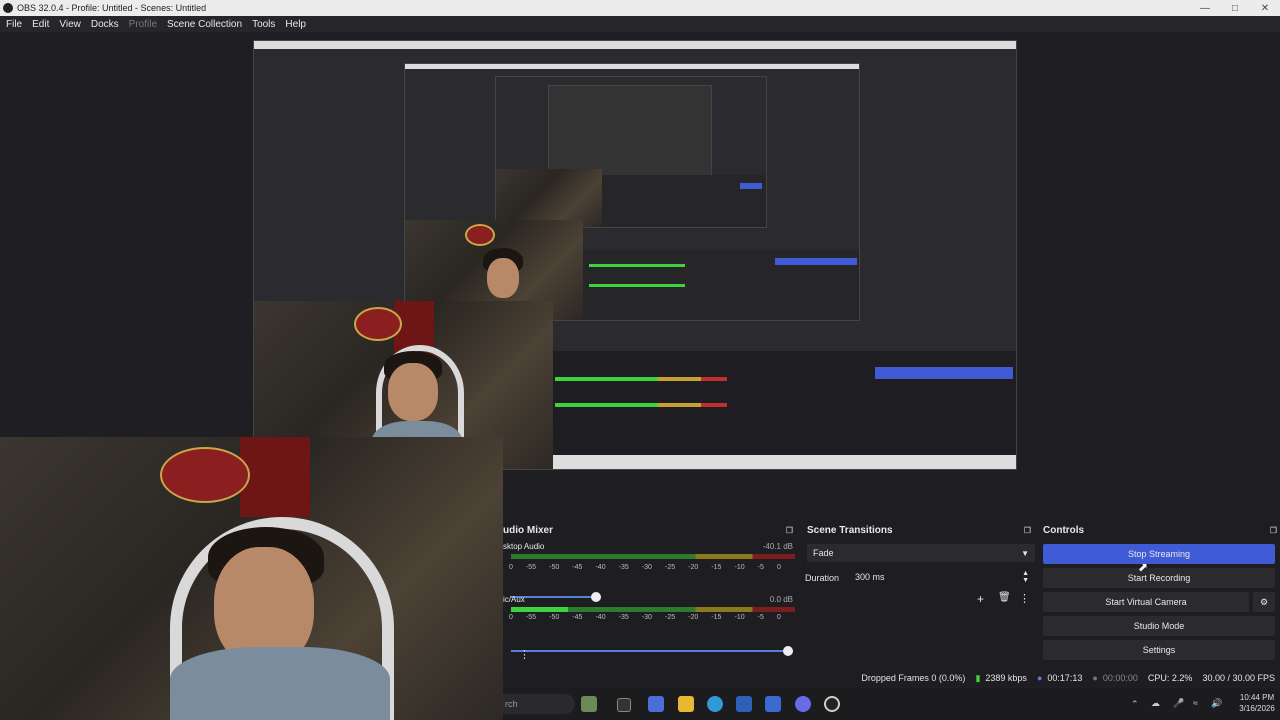 This screenshot has width=1280, height=720. What do you see at coordinates (1135, 704) in the screenshot?
I see `chevron-up-icon: ⌃` at bounding box center [1135, 704].